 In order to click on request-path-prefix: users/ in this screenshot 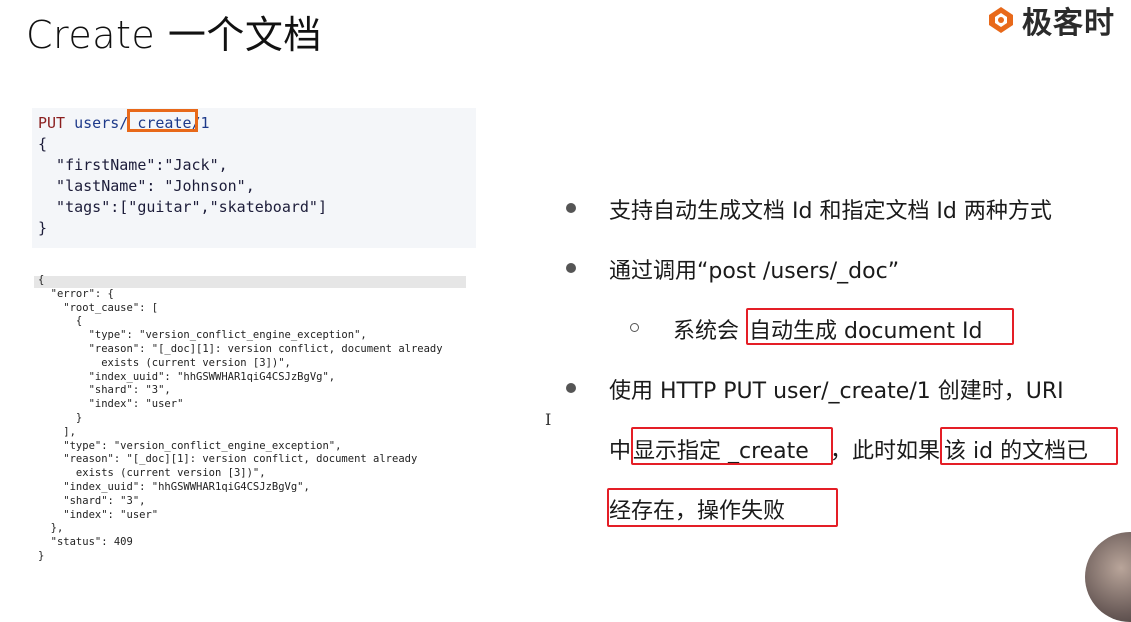, I will do `click(101, 123)`.